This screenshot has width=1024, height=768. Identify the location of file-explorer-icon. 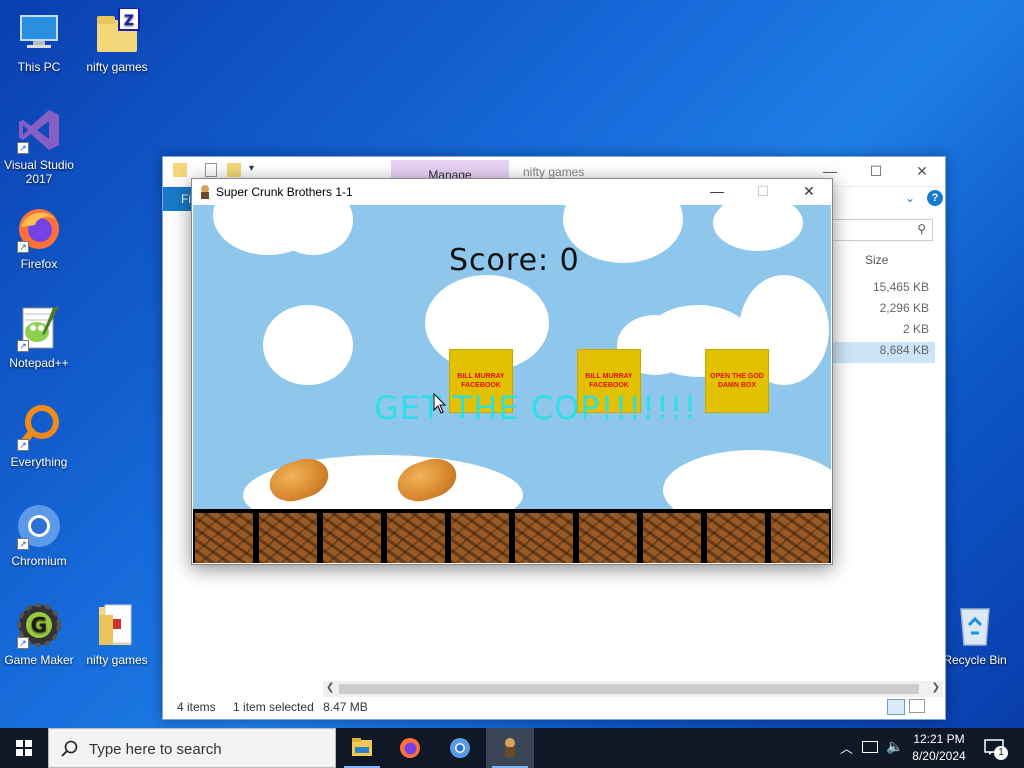
(362, 747).